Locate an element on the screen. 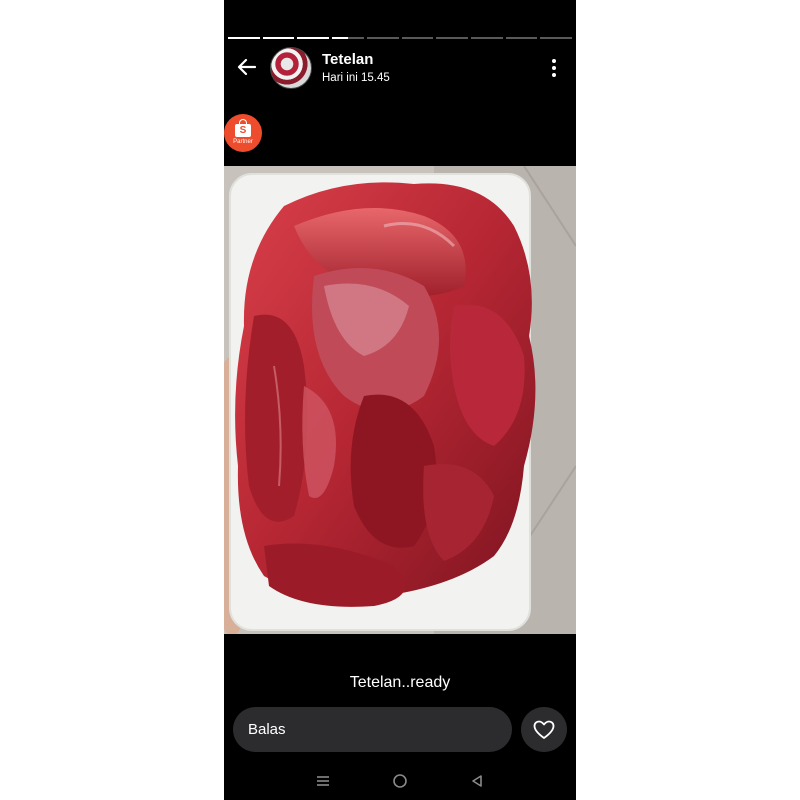 Image resolution: width=800 pixels, height=800 pixels. story-caption: Tetelan..ready is located at coordinates (400, 682).